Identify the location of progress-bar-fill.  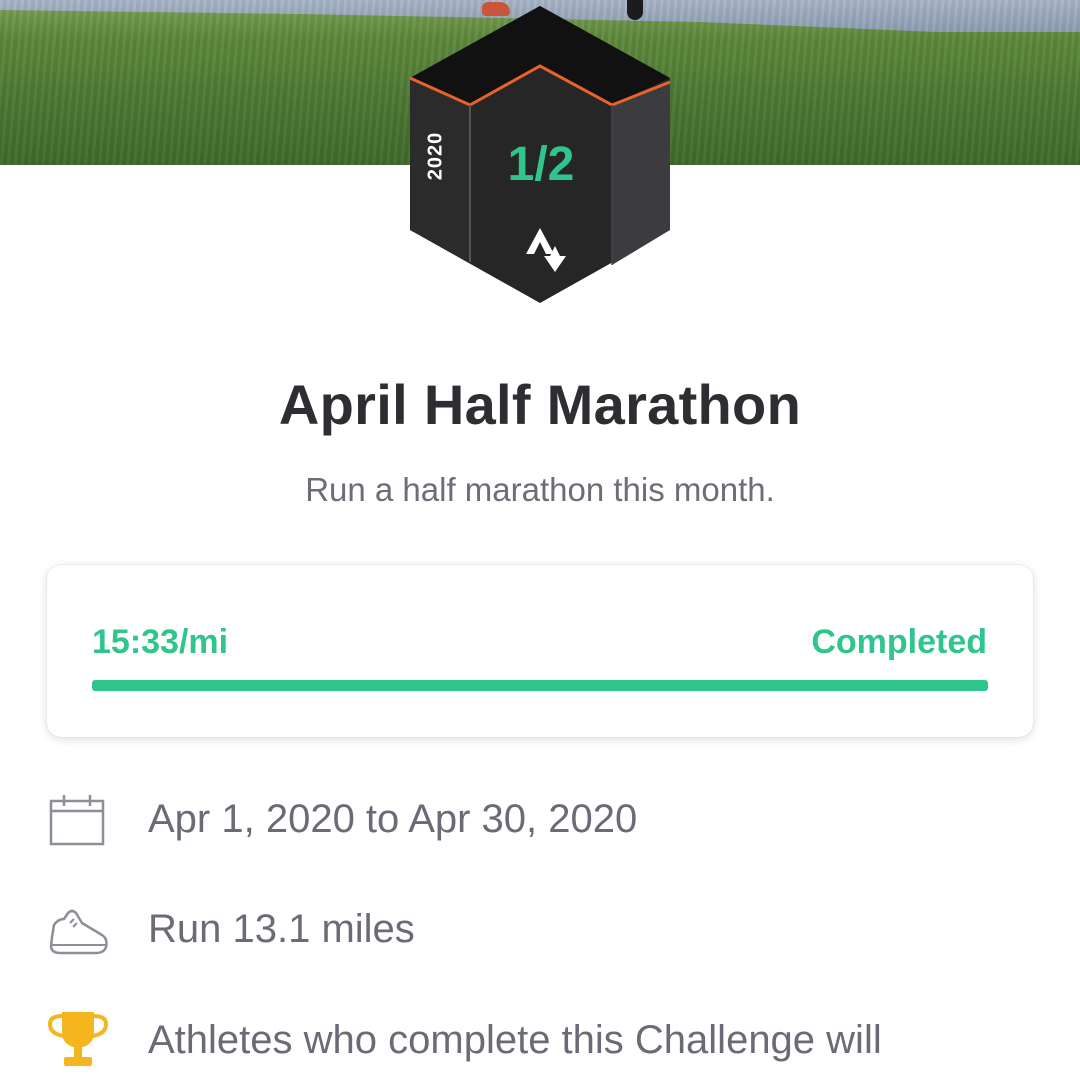
(540, 685).